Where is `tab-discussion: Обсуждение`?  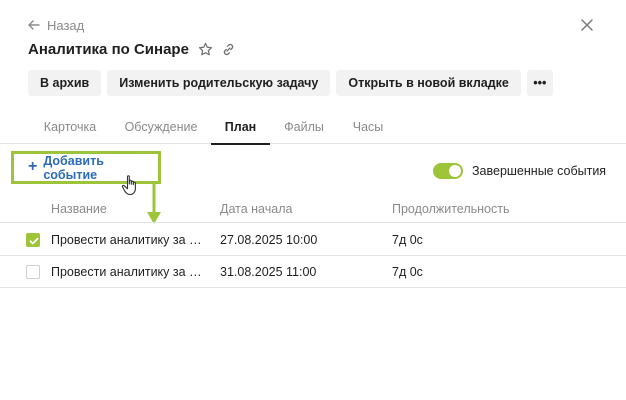
tab-discussion: Обсуждение is located at coordinates (161, 127).